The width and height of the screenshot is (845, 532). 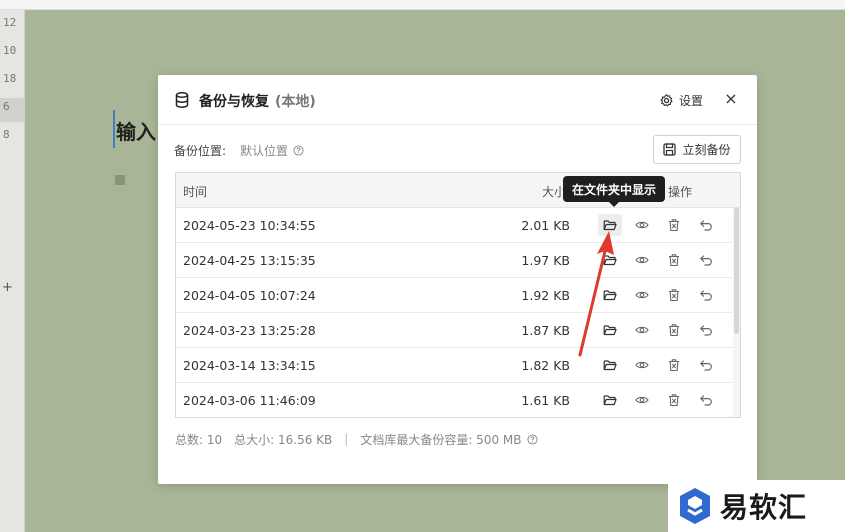 I want to click on annotation-arrow, so click(x=596, y=294).